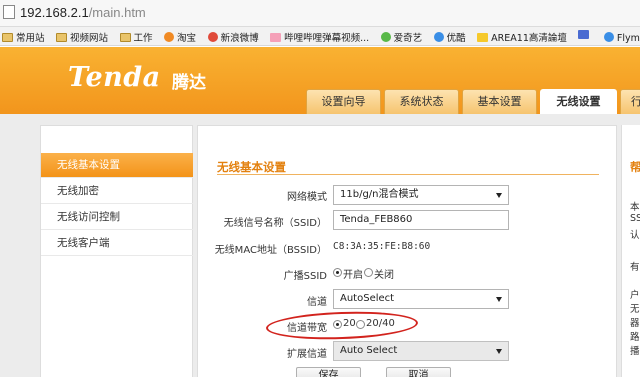 This screenshot has height=377, width=640. I want to click on bookmark-iqiyi: 爱奇艺, so click(401, 37).